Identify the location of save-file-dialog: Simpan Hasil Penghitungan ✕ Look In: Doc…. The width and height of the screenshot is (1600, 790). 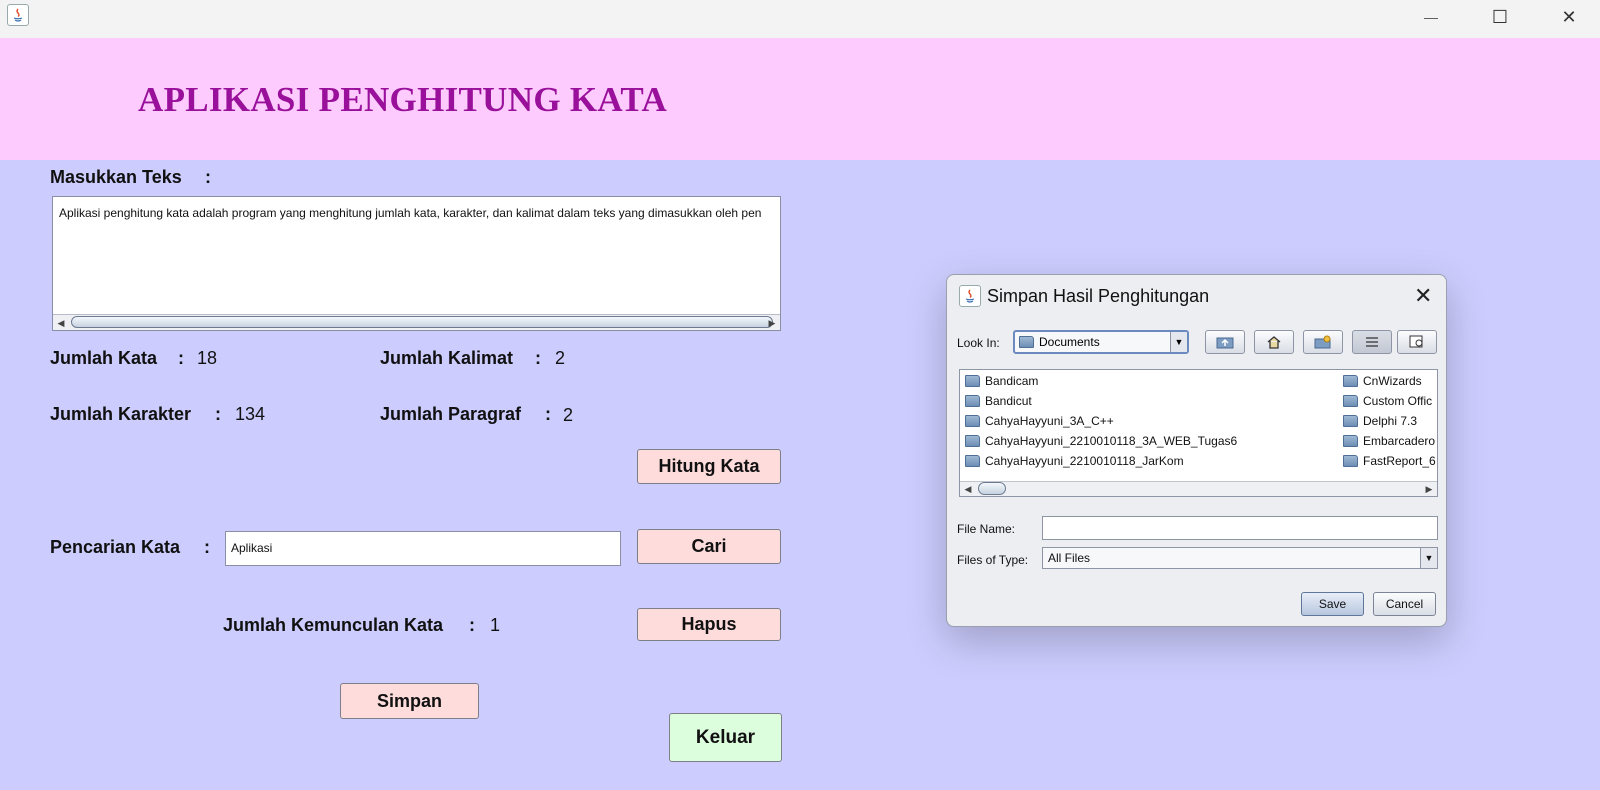
(1196, 450).